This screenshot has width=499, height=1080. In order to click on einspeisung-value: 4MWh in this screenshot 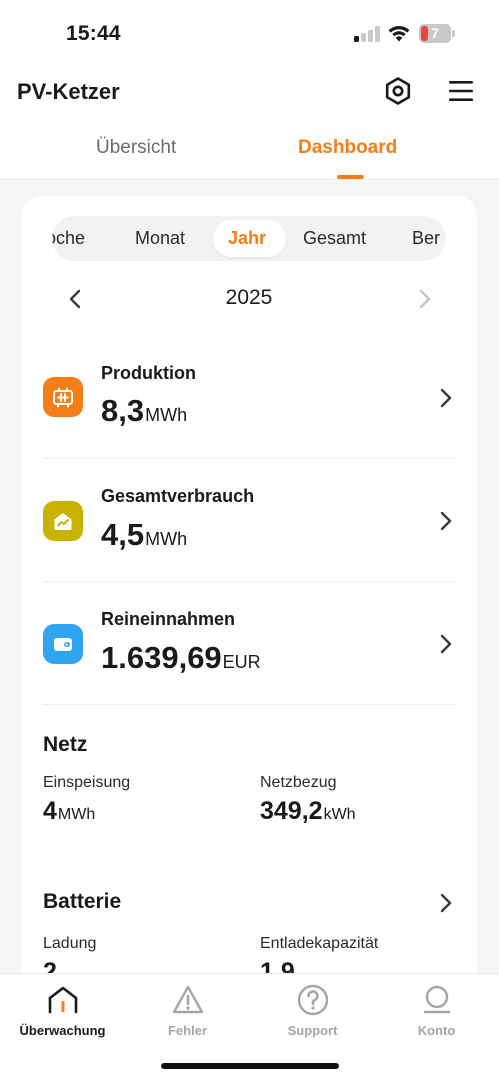, I will do `click(69, 811)`.